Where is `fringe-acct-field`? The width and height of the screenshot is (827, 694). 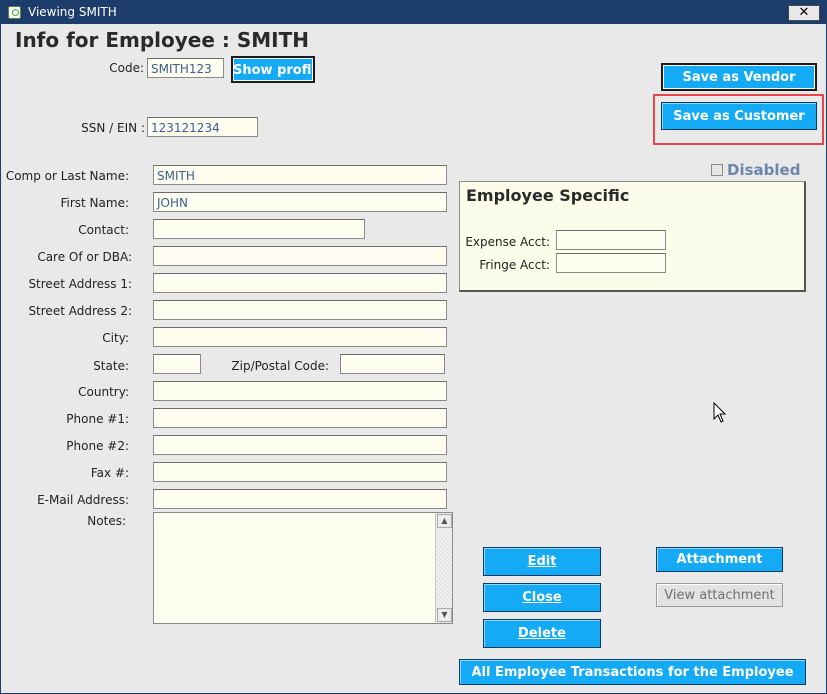 fringe-acct-field is located at coordinates (611, 263).